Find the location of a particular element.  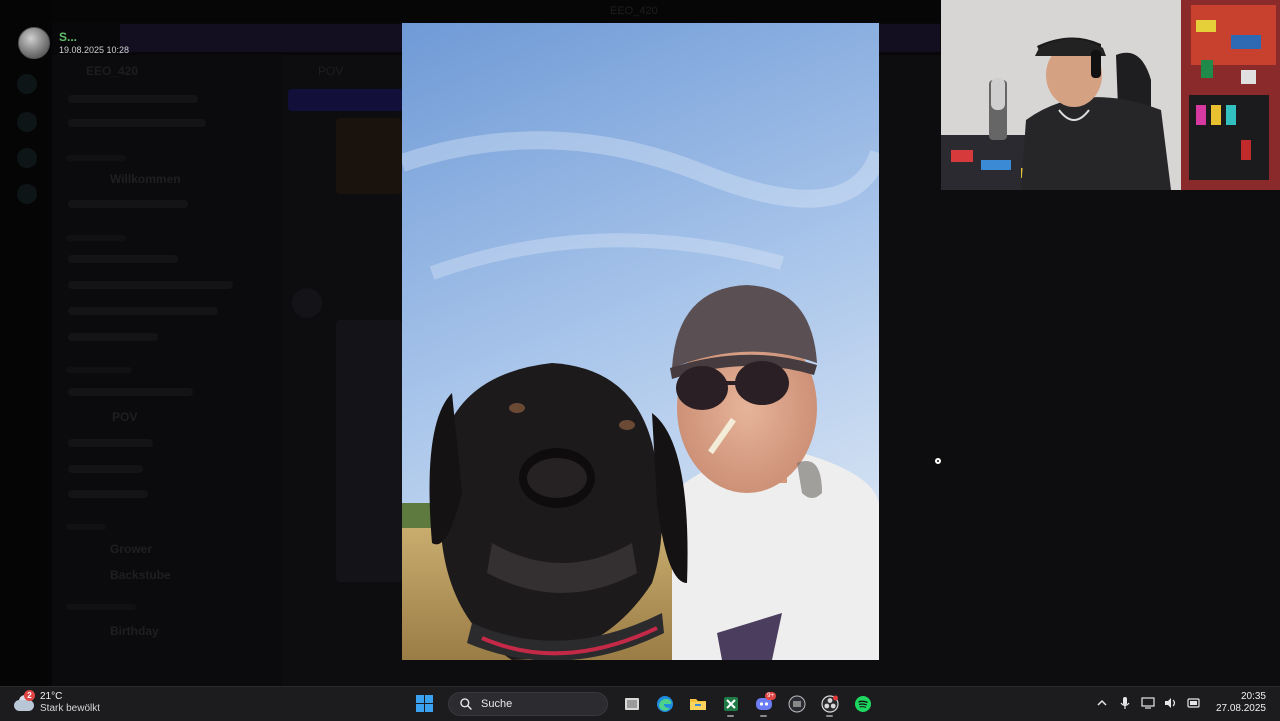

search-label: Suche is located at coordinates (497, 703).